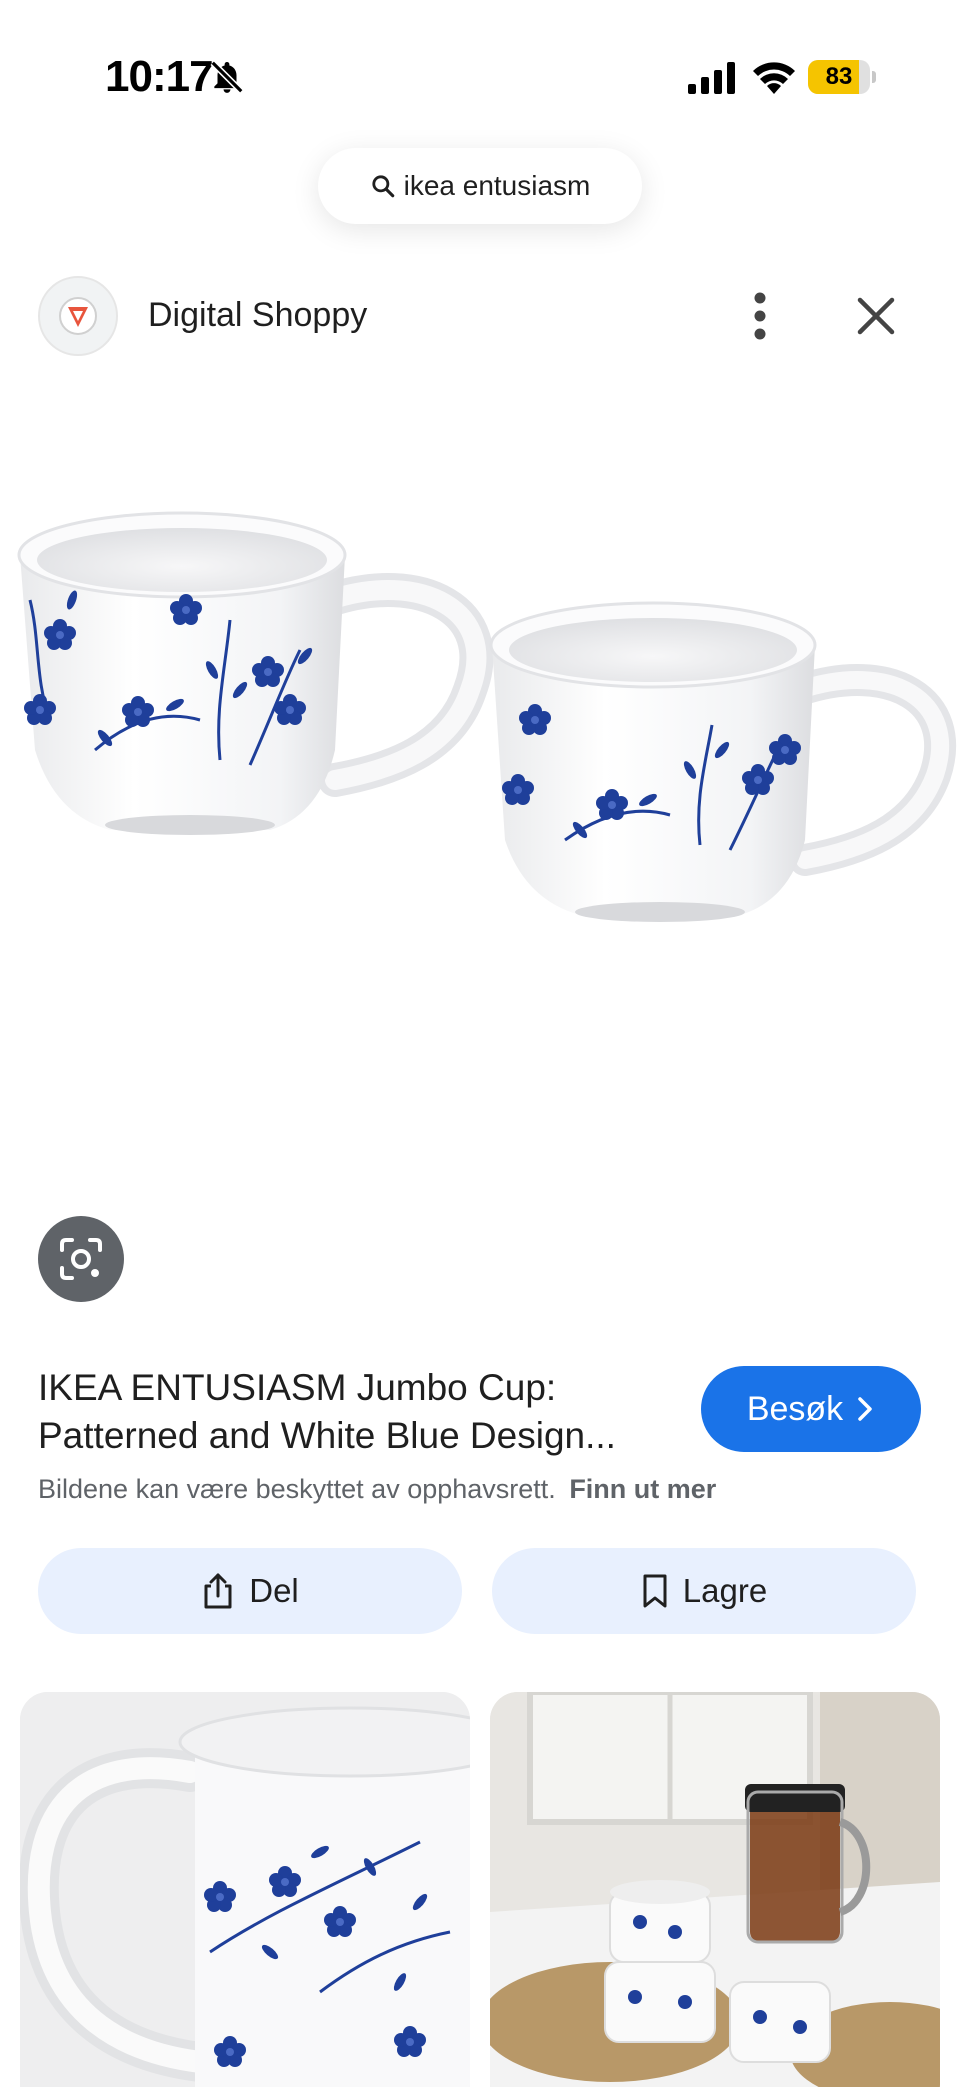  I want to click on lens-icon, so click(81, 1259).